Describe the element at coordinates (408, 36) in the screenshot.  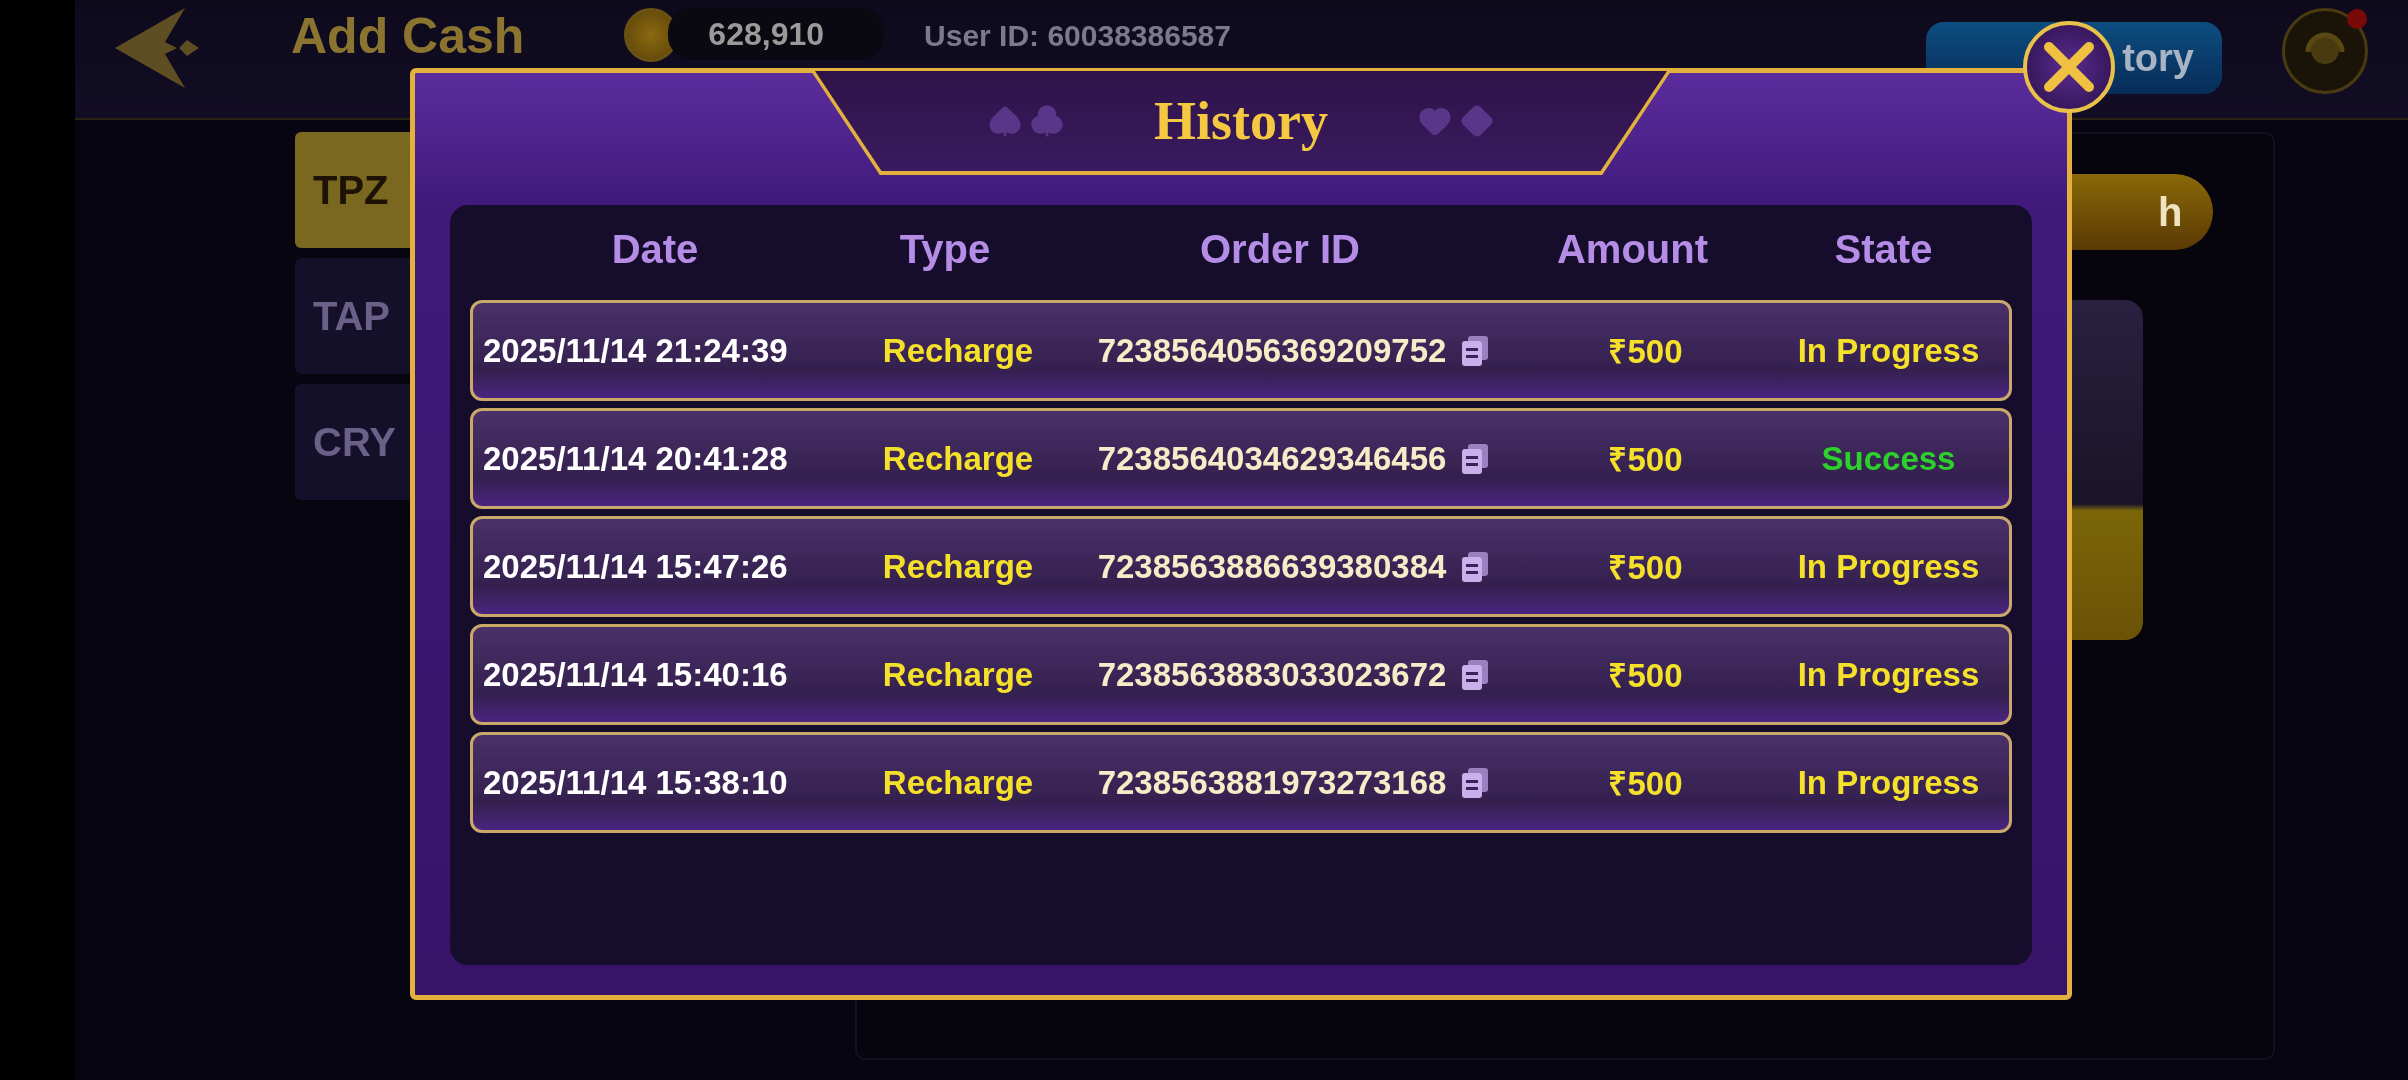
I see `page-title: Add Cash` at that location.